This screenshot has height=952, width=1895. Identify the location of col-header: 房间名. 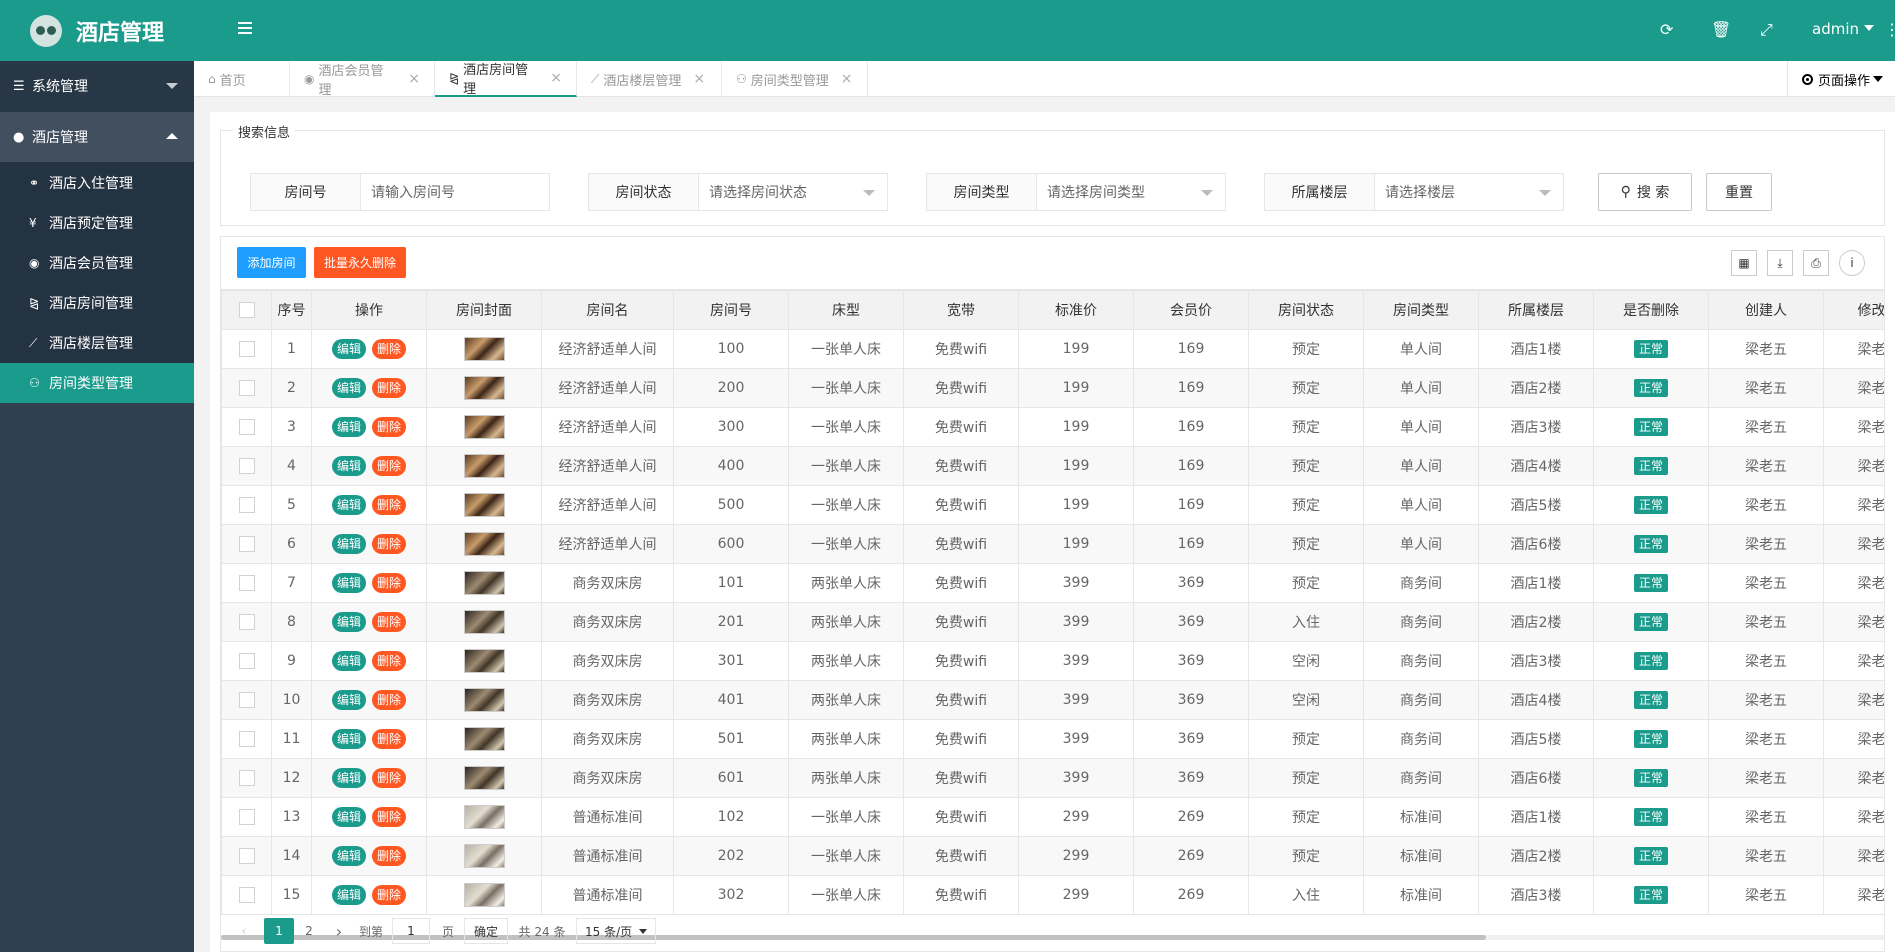
(607, 310).